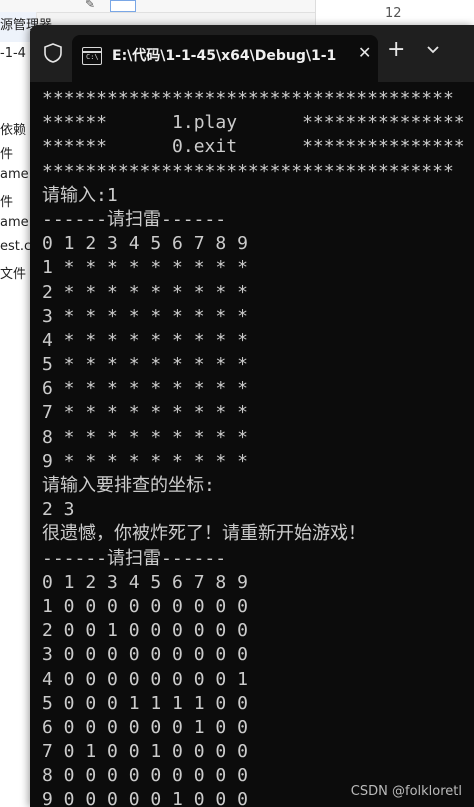  What do you see at coordinates (396, 49) in the screenshot?
I see `plus-icon: +` at bounding box center [396, 49].